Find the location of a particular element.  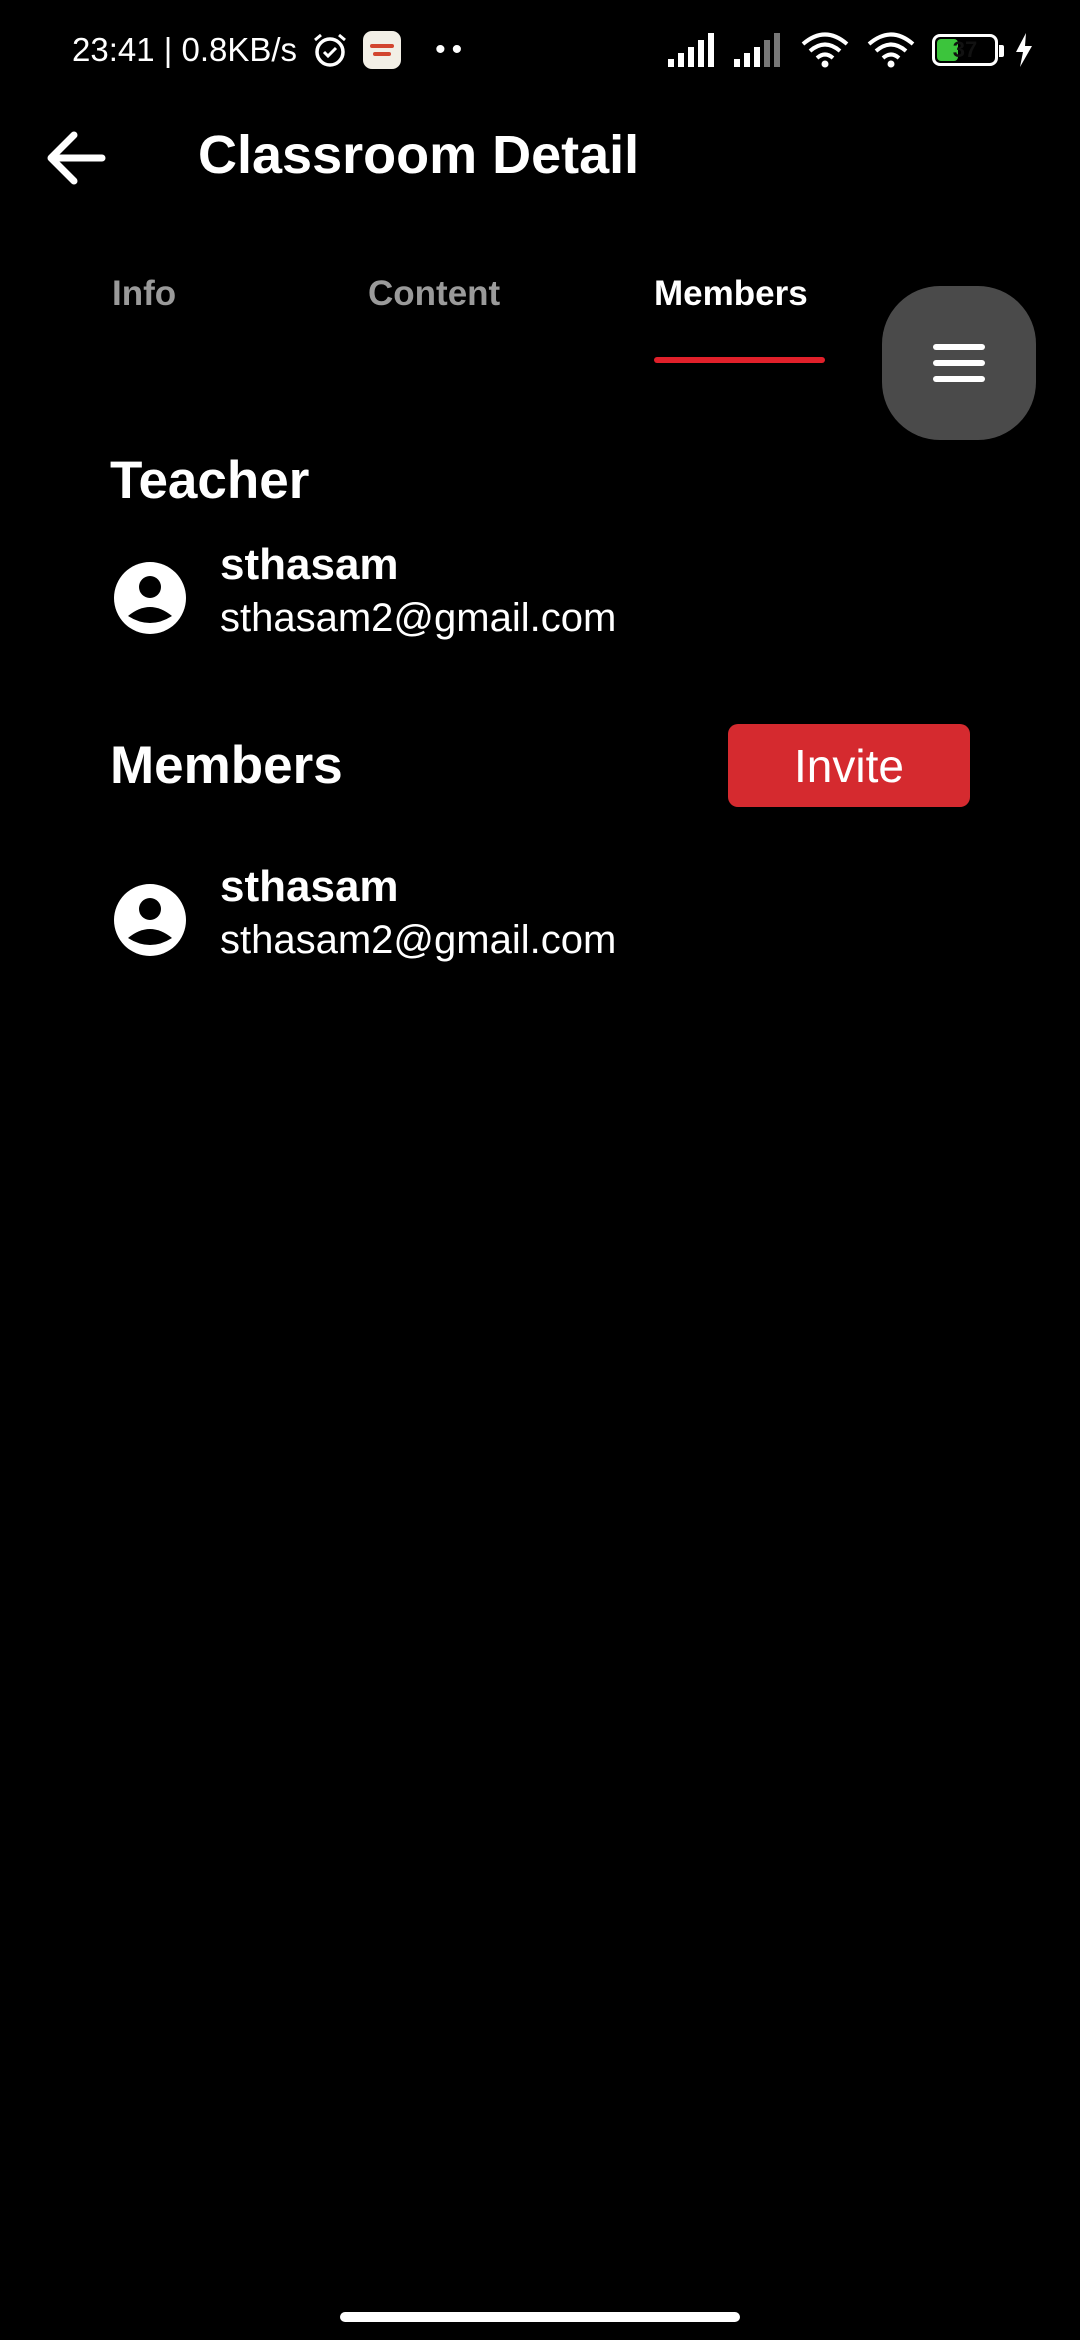

home-indicator is located at coordinates (540, 2317).